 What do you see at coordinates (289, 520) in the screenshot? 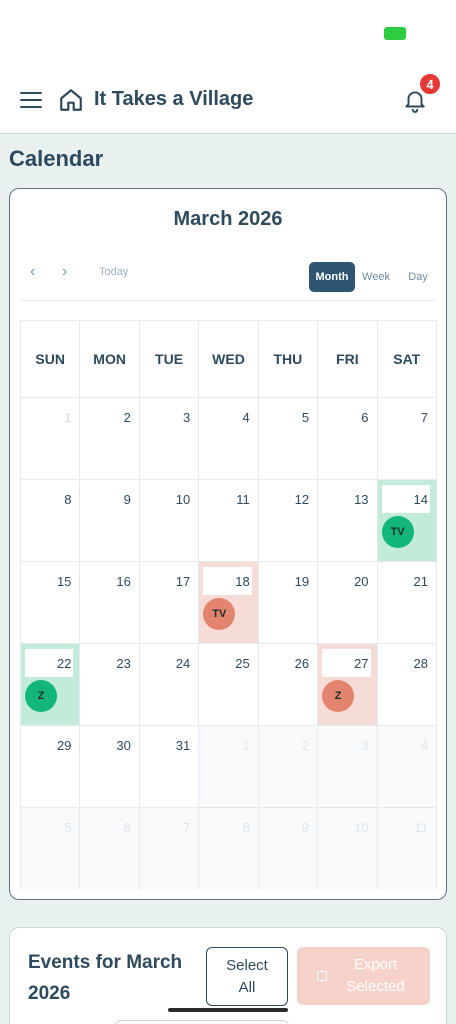
I see `day-cell: 12` at bounding box center [289, 520].